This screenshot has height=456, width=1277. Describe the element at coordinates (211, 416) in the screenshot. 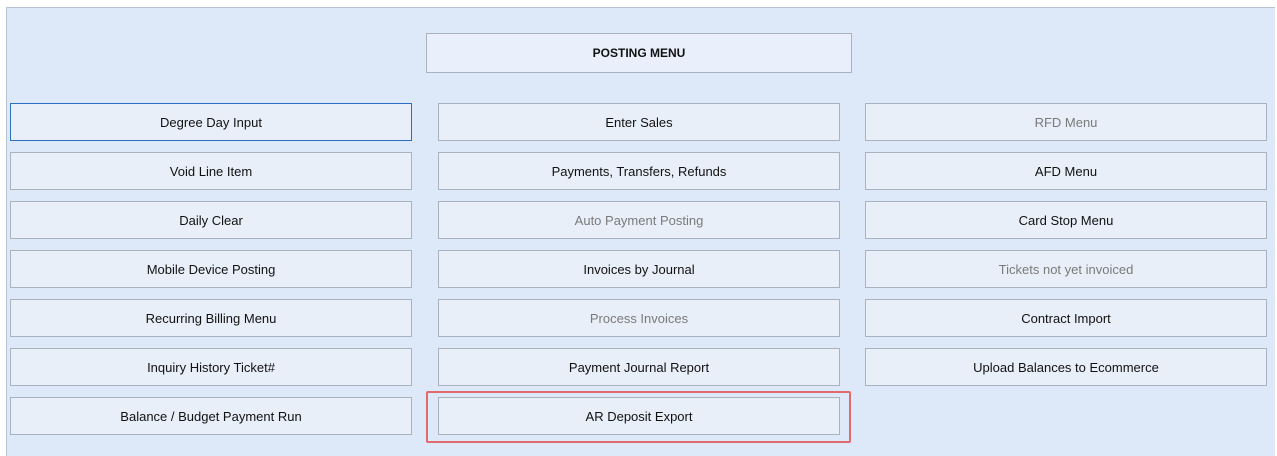

I see `balance-budget-payment-run-button: Balance / Budget Payment Run` at that location.